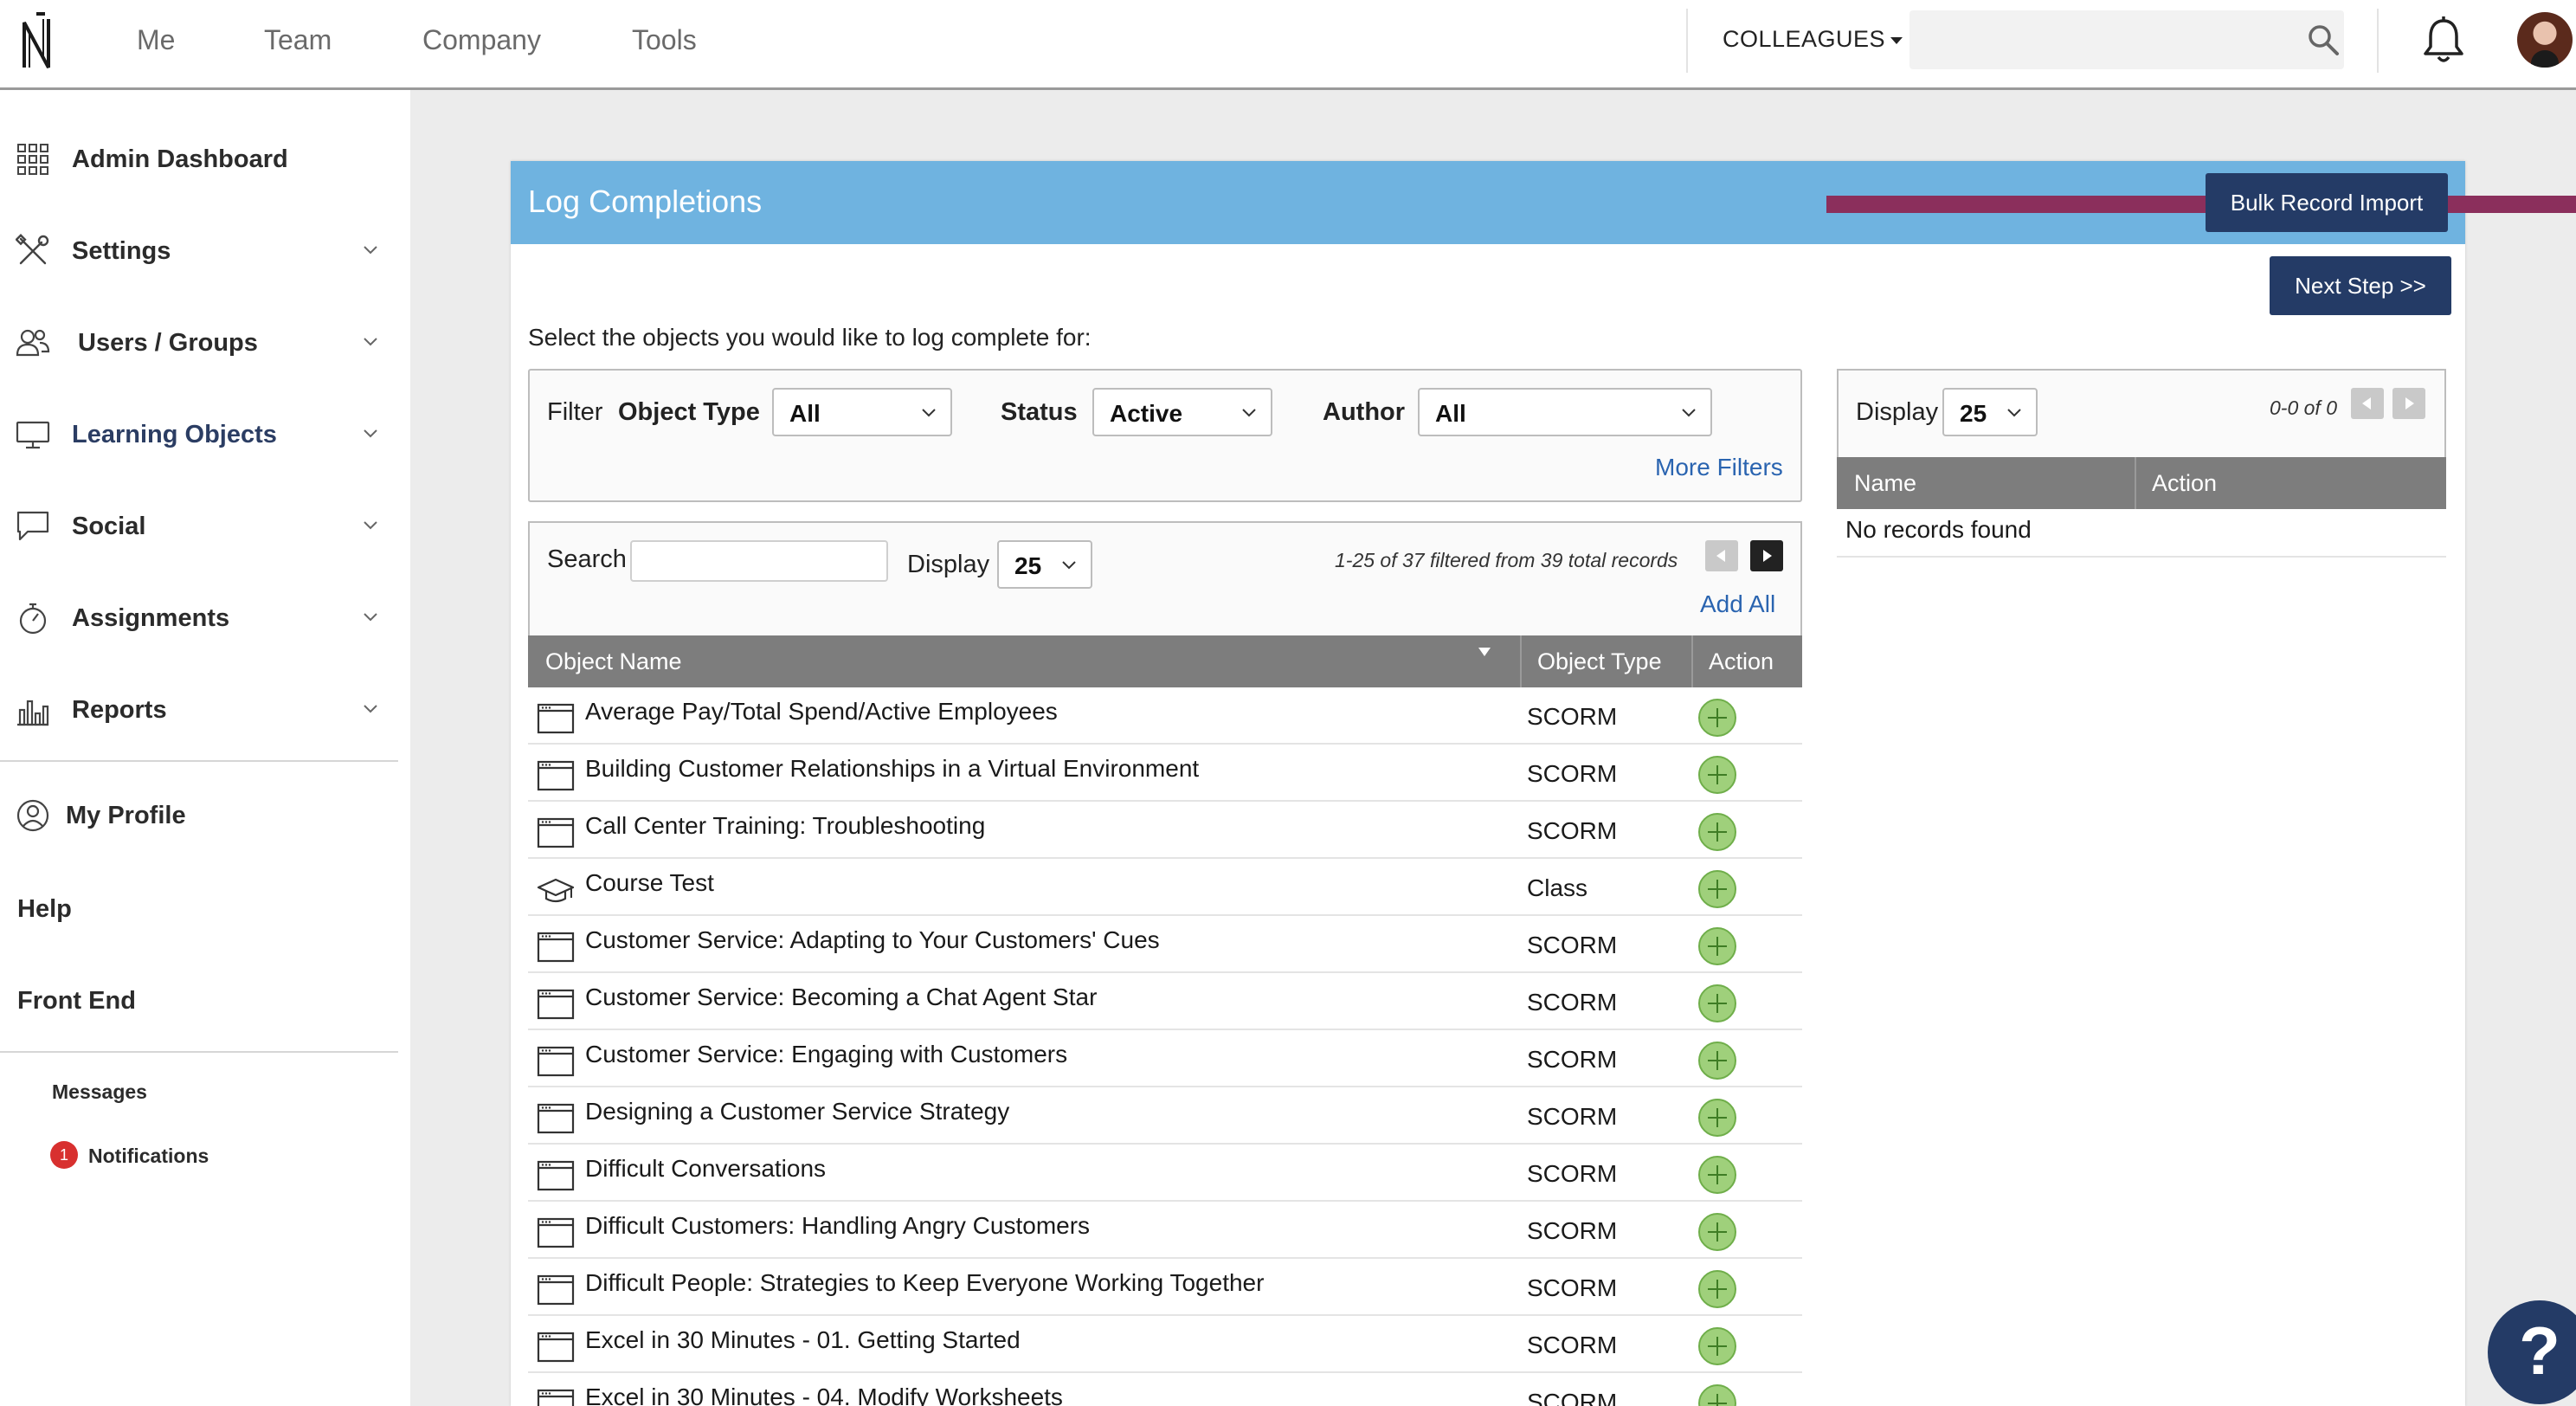 The height and width of the screenshot is (1406, 2576). What do you see at coordinates (587, 559) in the screenshot?
I see `search-label: Search` at bounding box center [587, 559].